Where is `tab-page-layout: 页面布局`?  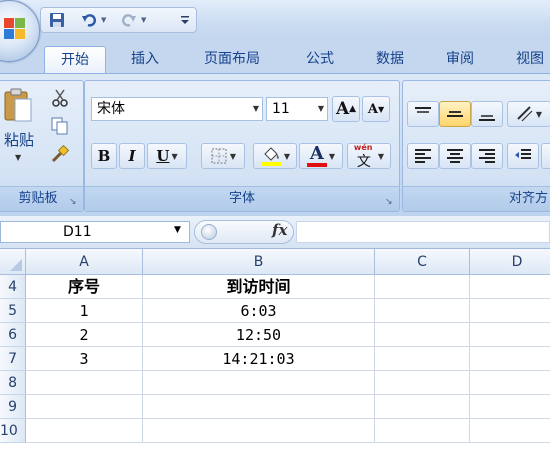
tab-page-layout: 页面布局 is located at coordinates (232, 60).